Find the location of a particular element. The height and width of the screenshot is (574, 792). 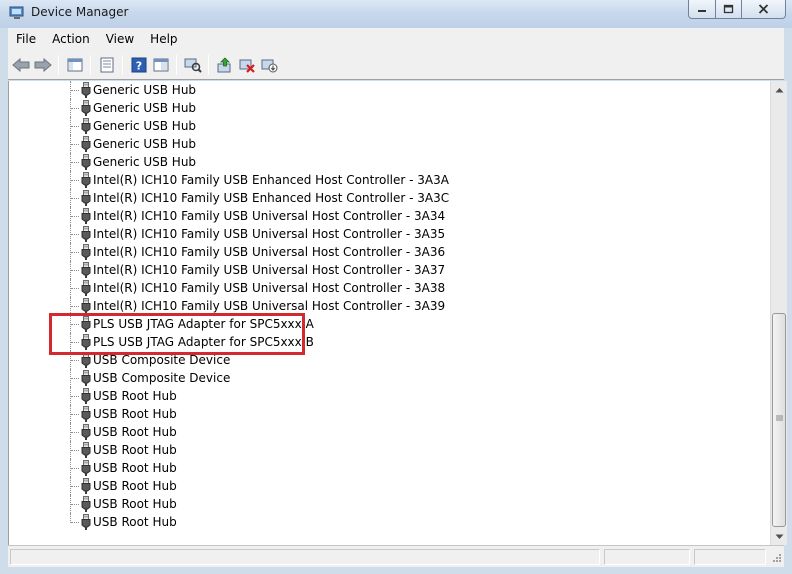

scan-hardware-button is located at coordinates (193, 65).